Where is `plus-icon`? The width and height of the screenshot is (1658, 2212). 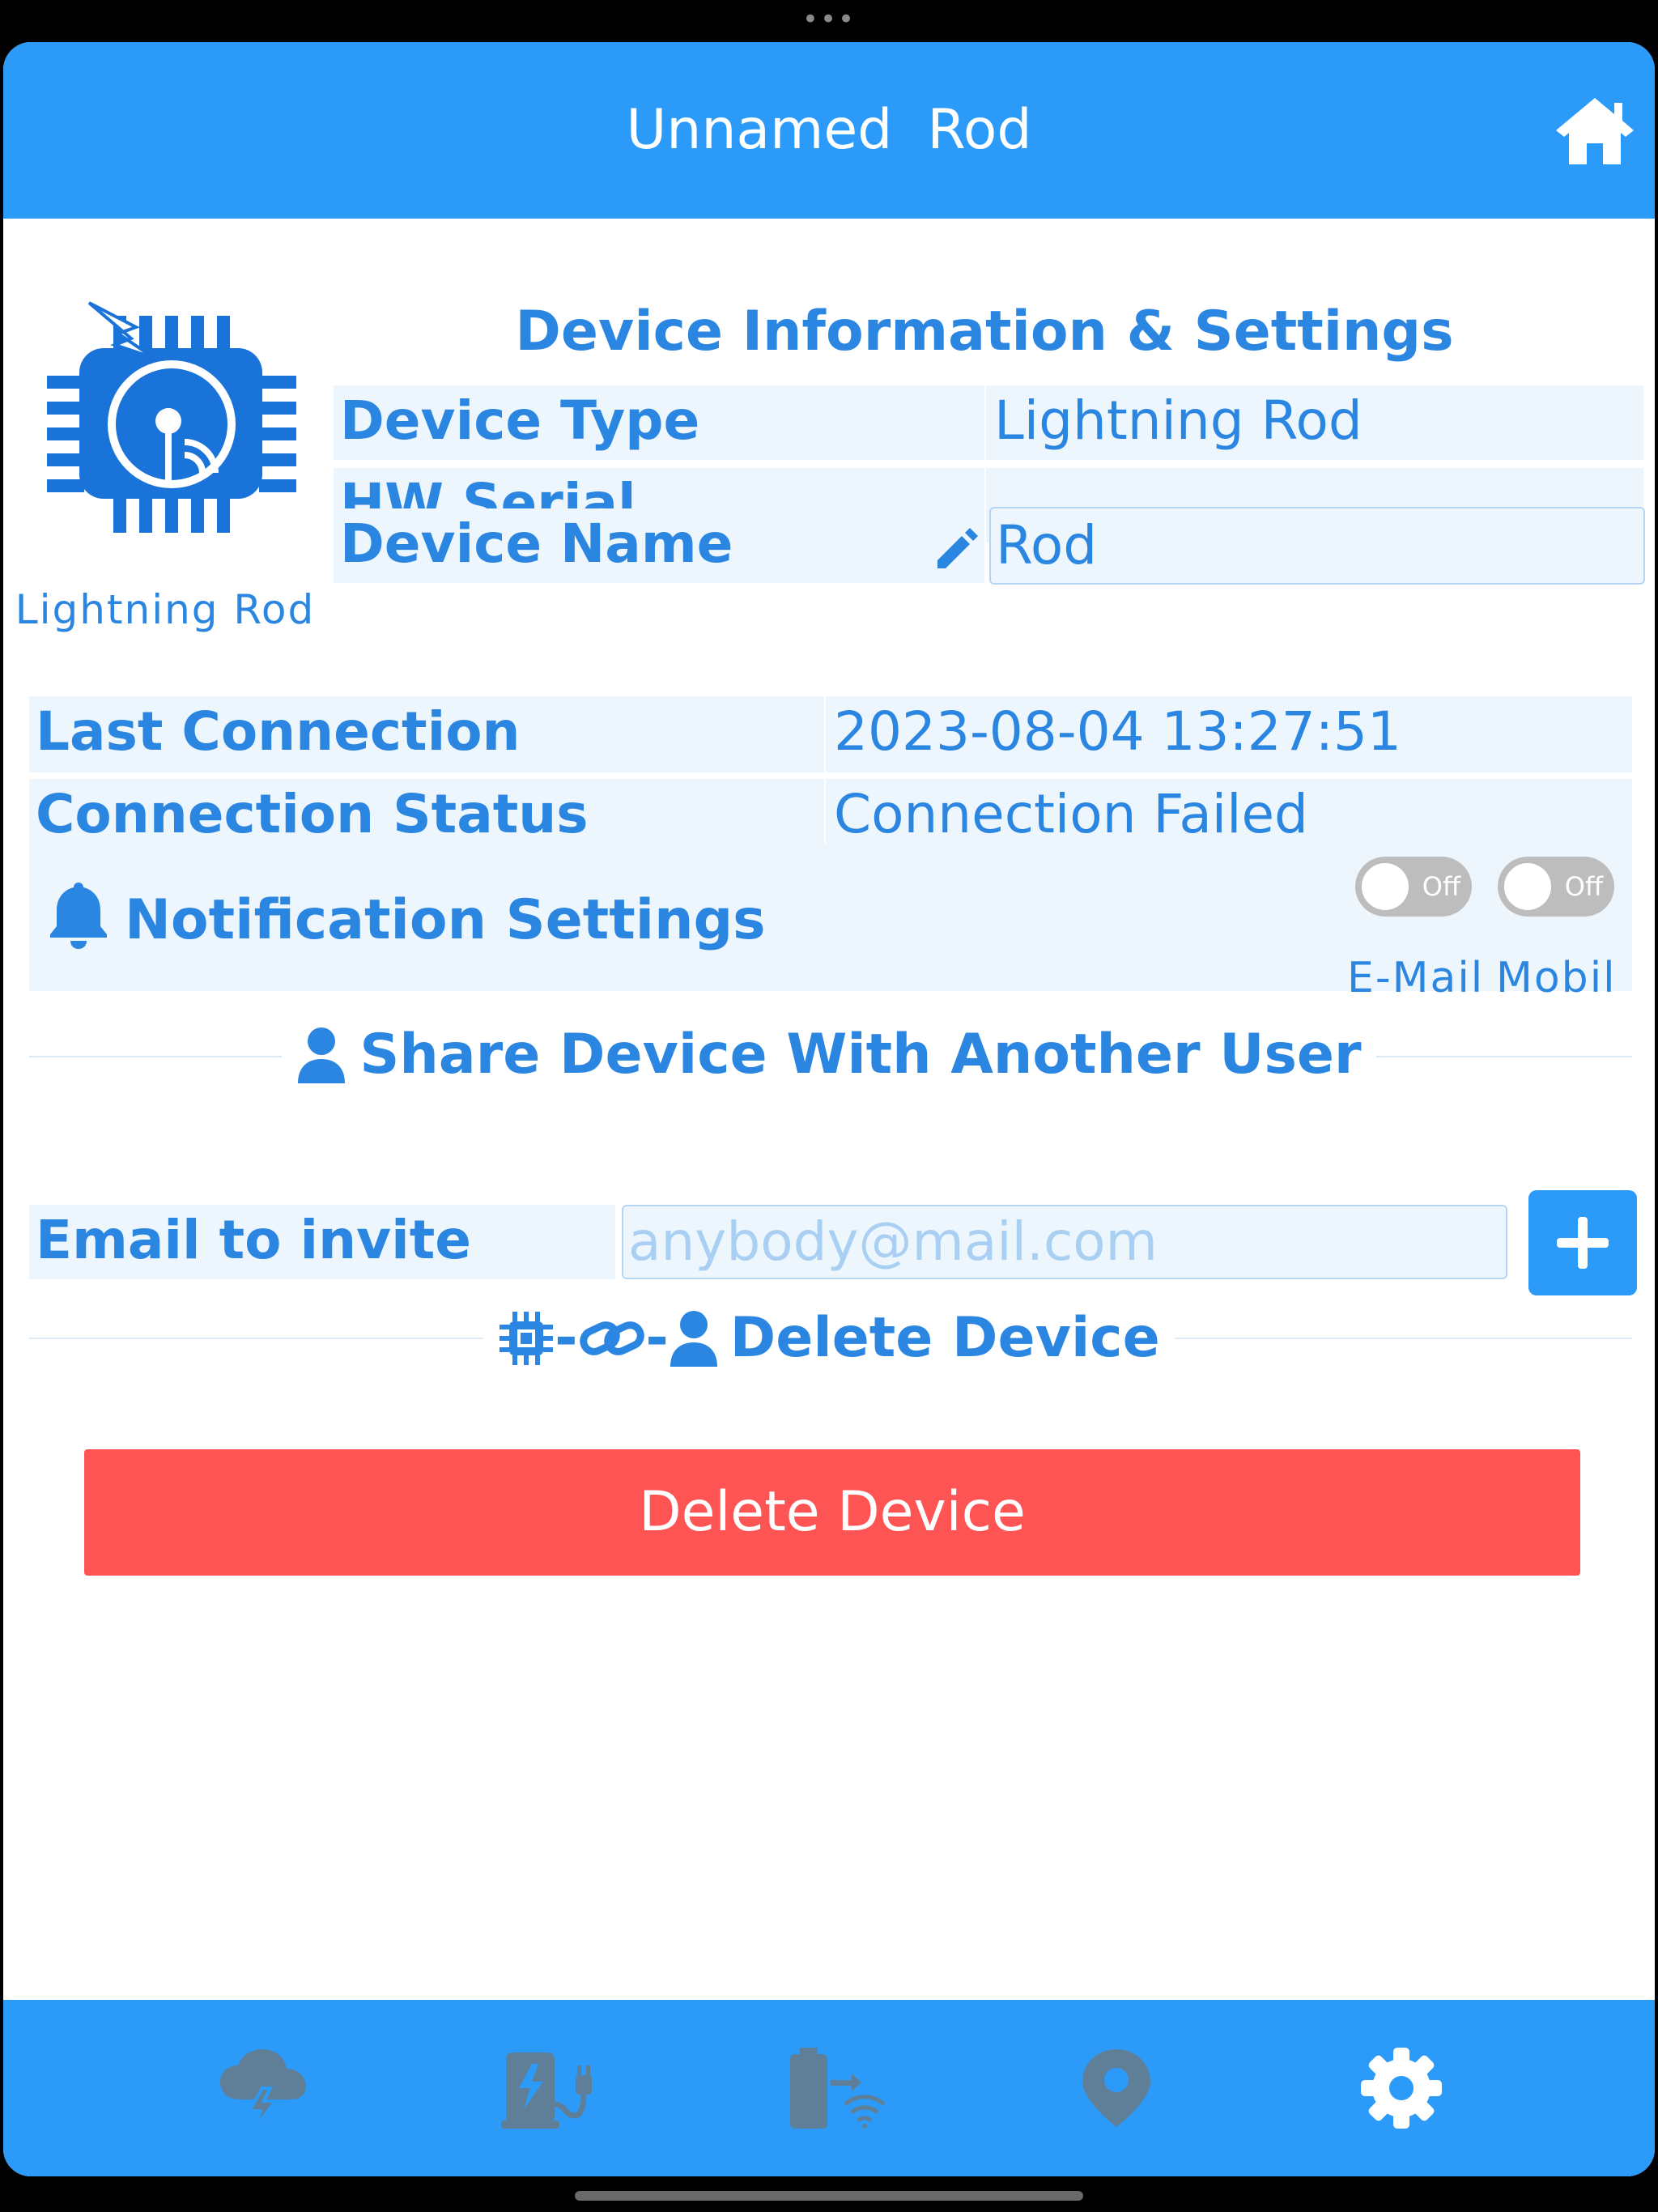 plus-icon is located at coordinates (1583, 1243).